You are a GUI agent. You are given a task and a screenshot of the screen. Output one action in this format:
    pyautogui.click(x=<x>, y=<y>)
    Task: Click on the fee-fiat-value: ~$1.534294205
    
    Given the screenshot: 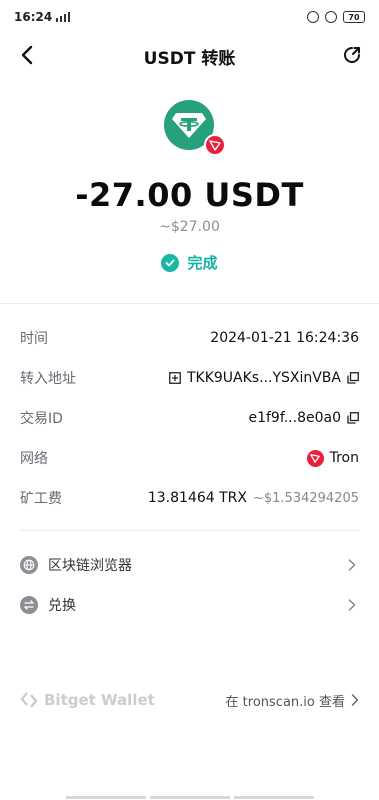 What is the action you would take?
    pyautogui.click(x=305, y=498)
    